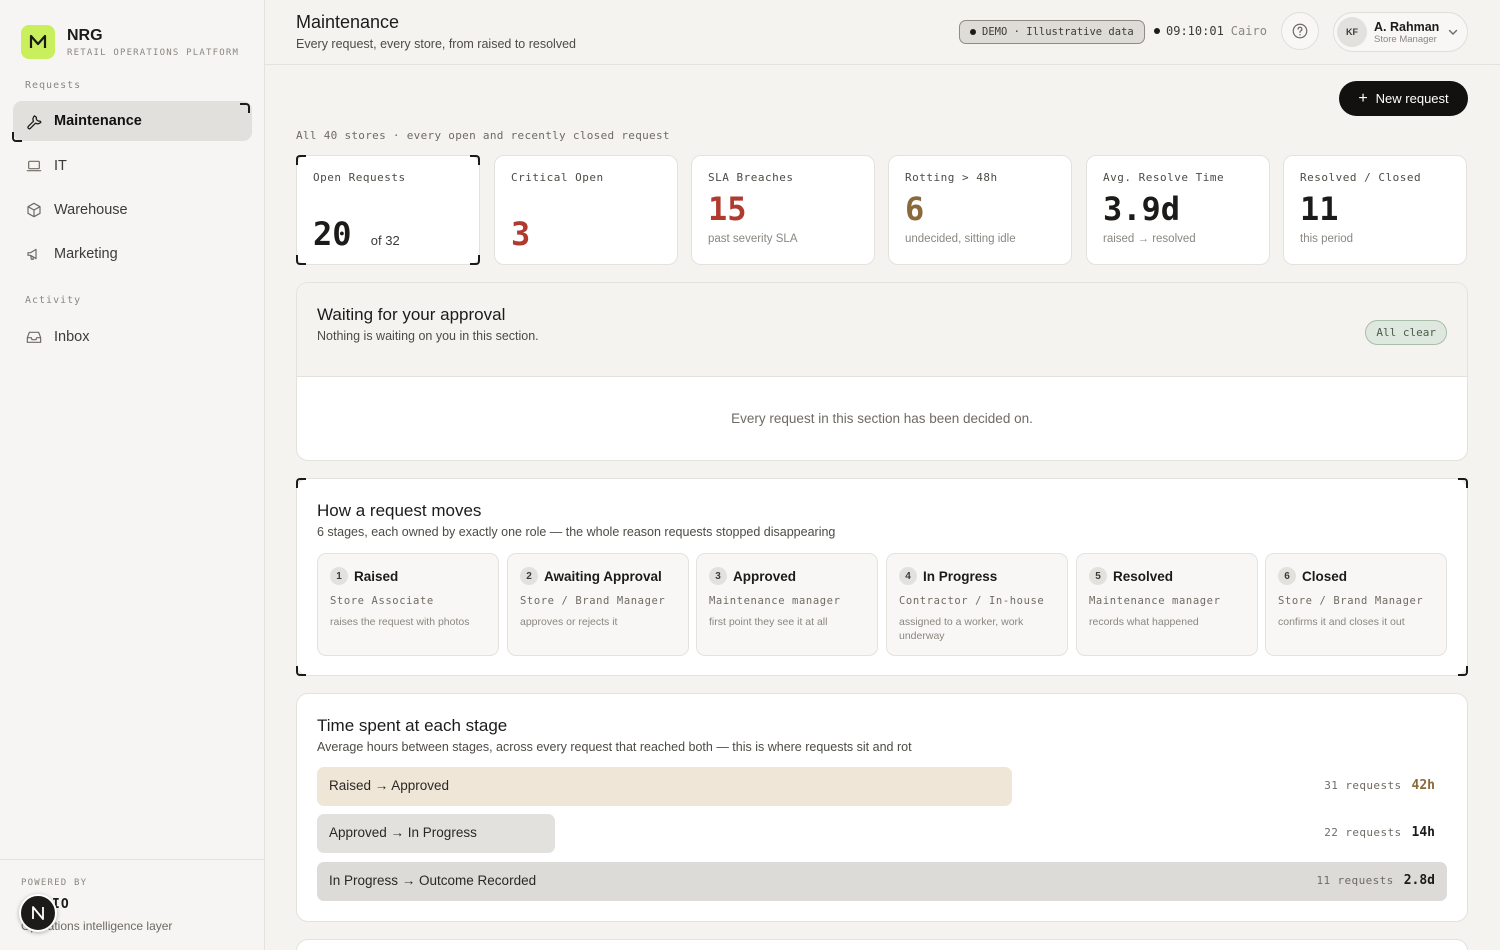 The image size is (1500, 950). Describe the element at coordinates (521, 234) in the screenshot. I see `kpi-value: 3` at that location.